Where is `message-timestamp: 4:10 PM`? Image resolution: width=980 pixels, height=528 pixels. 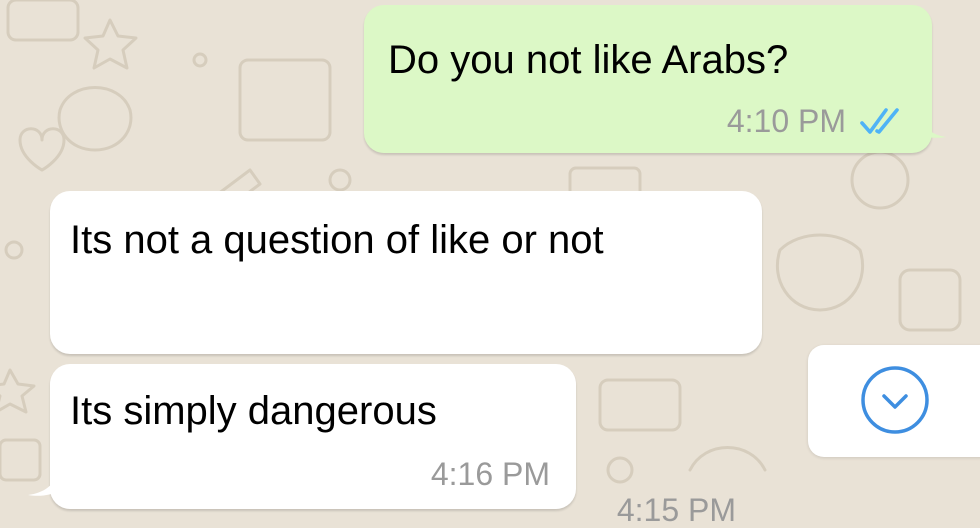
message-timestamp: 4:10 PM is located at coordinates (786, 121).